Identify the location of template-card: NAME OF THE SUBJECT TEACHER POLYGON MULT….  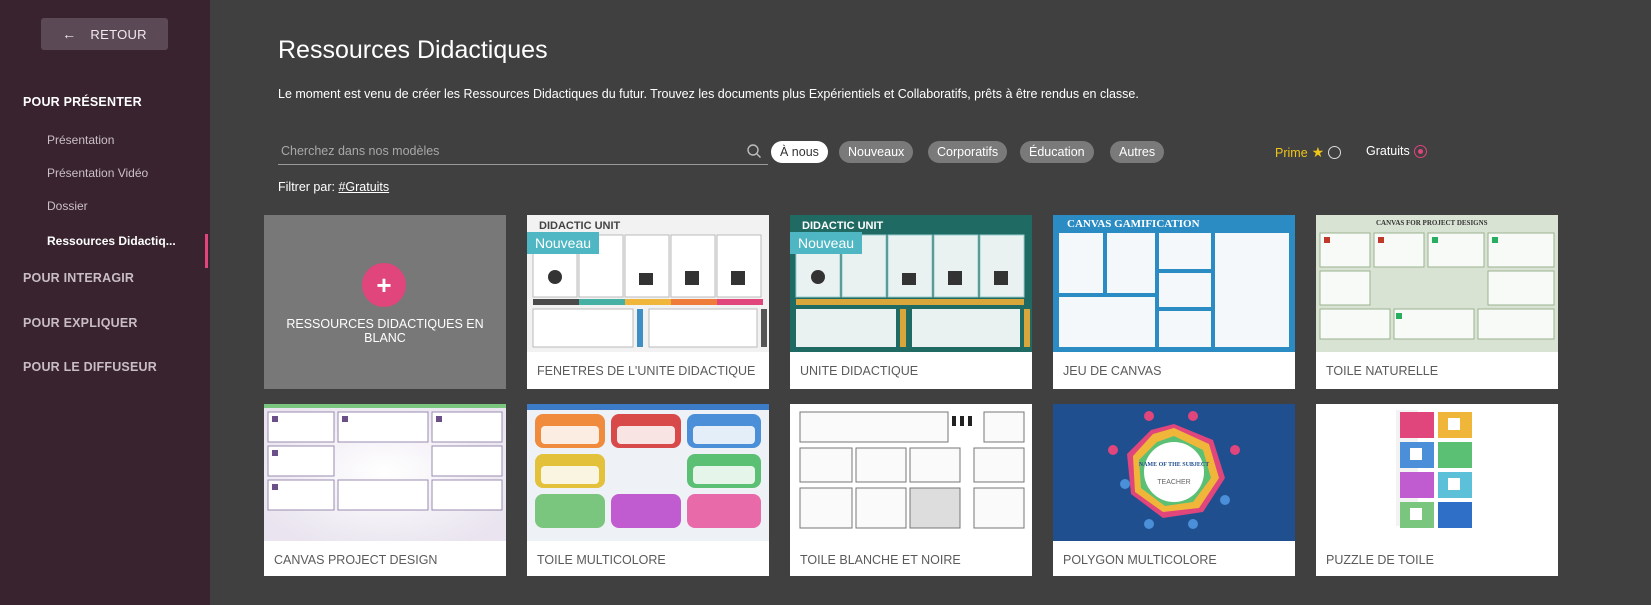
(1174, 490).